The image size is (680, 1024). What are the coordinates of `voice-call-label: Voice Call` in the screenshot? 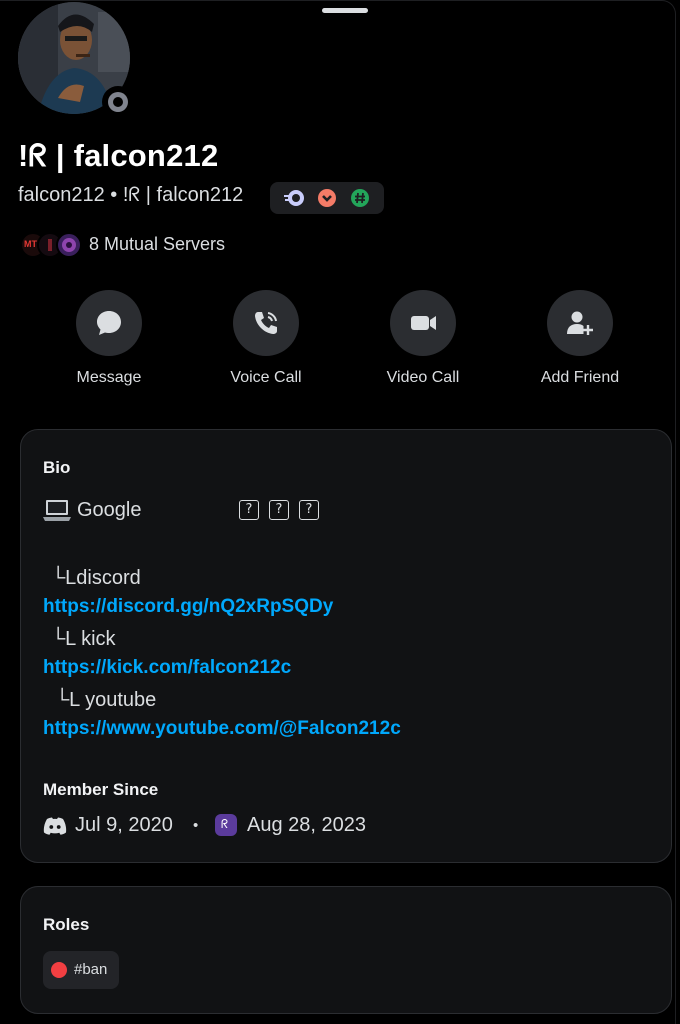 It's located at (266, 377).